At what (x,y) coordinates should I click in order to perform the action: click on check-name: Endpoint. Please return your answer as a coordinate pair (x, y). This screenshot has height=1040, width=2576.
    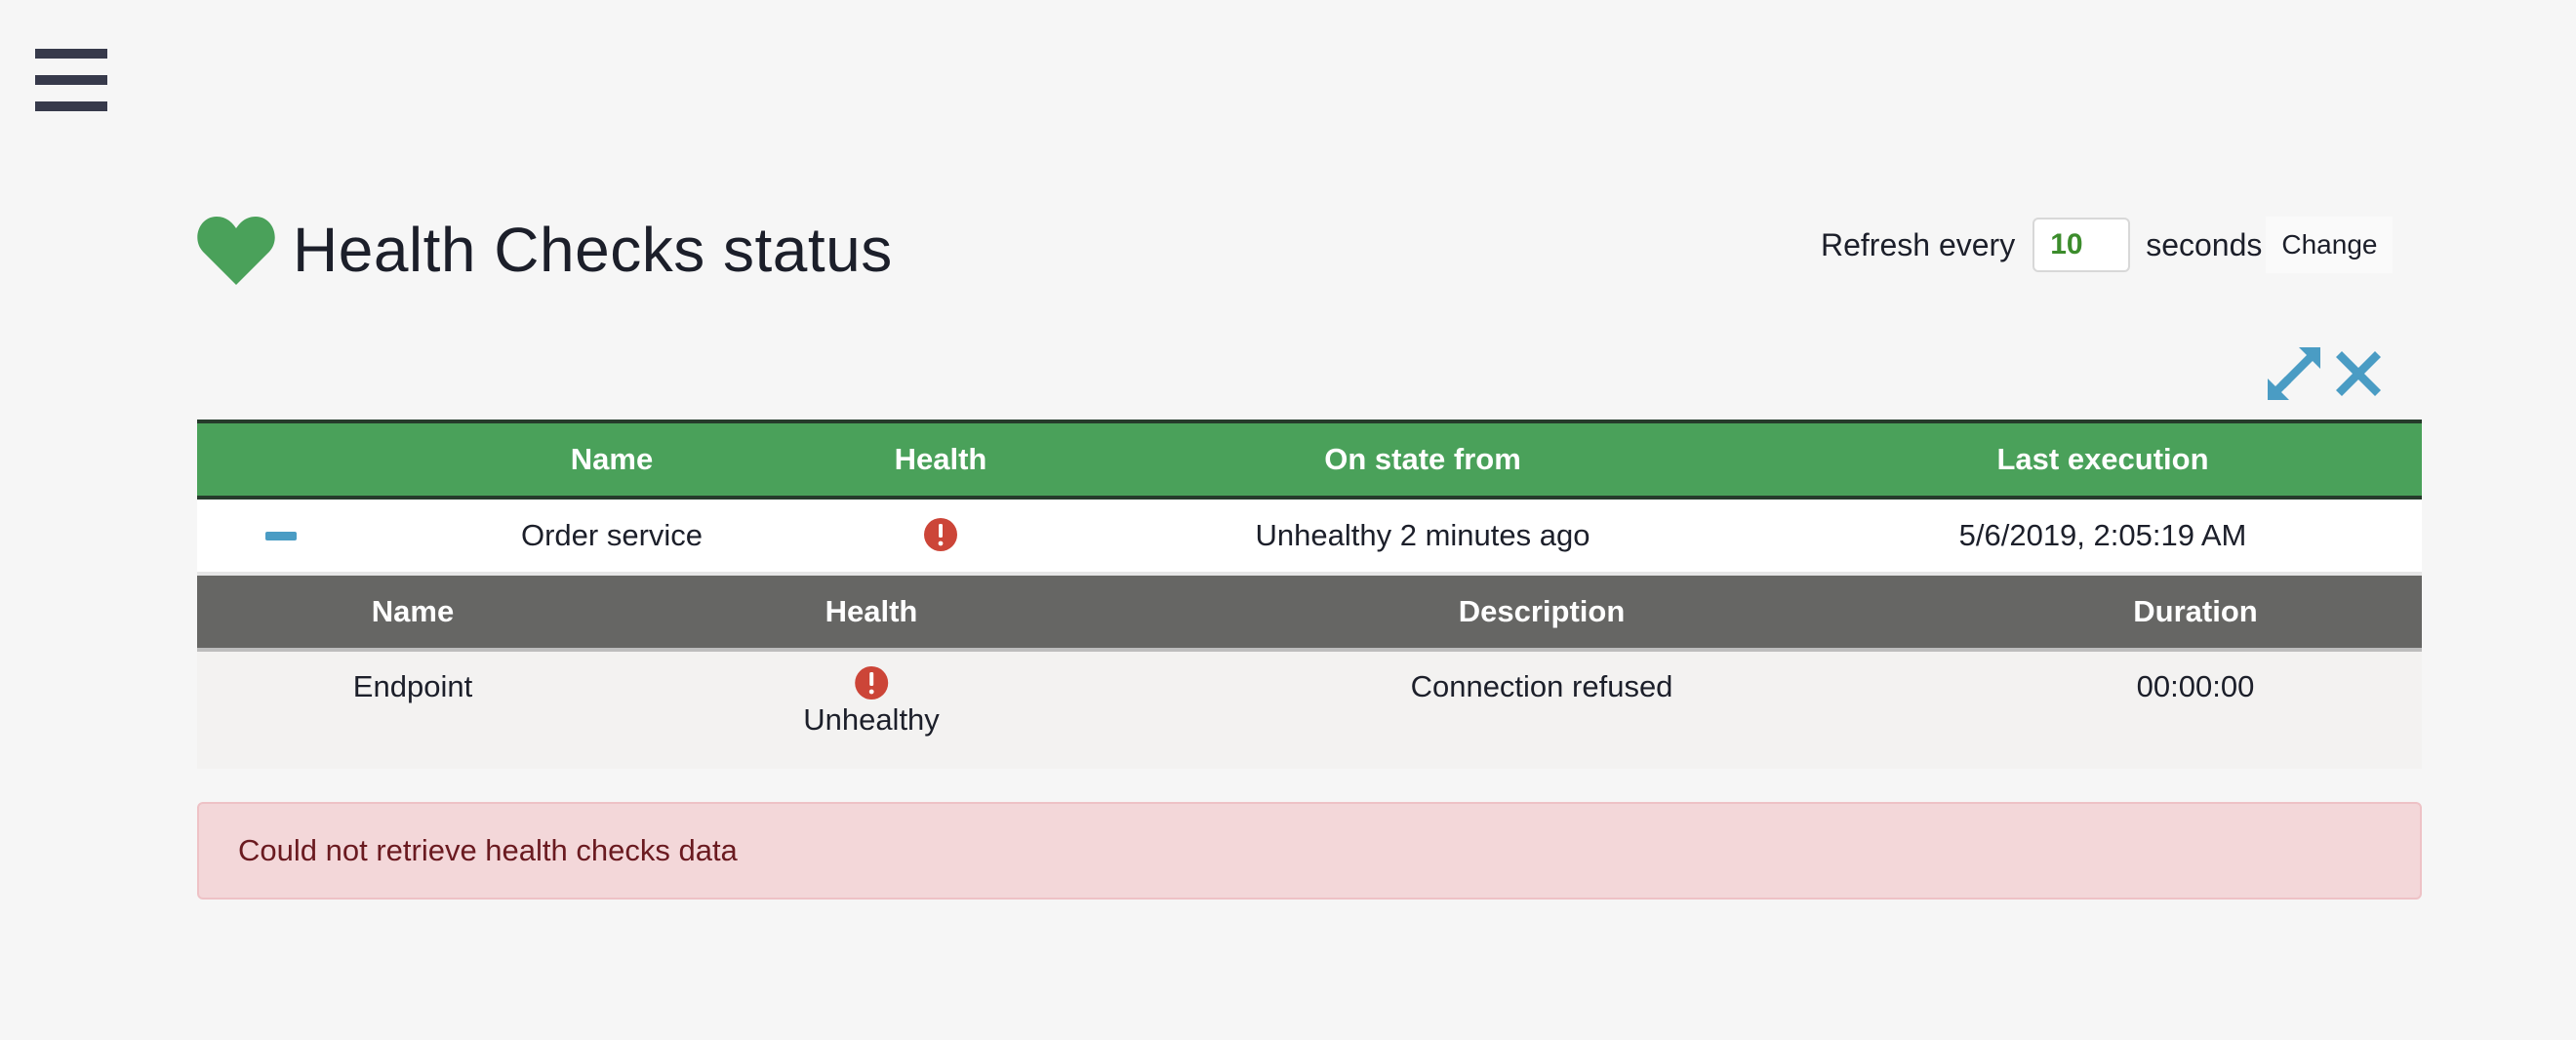
    Looking at the image, I should click on (412, 686).